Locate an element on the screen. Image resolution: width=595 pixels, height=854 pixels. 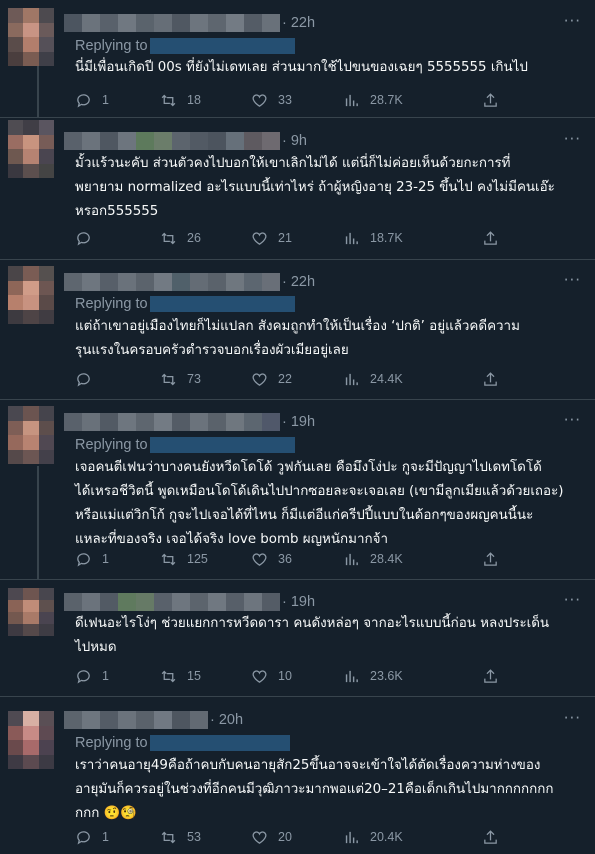
share-icon is located at coordinates (490, 99).